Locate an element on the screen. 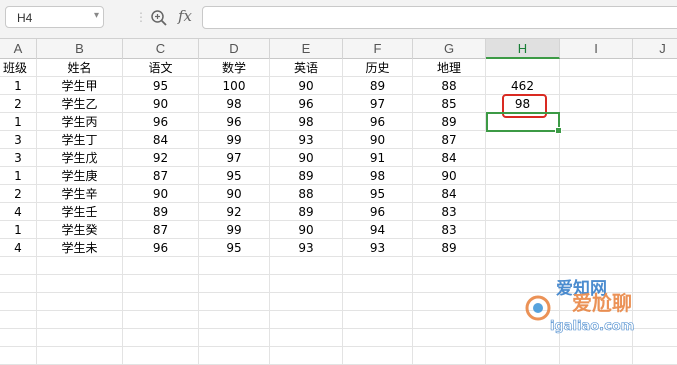 Image resolution: width=677 pixels, height=365 pixels. cell-c17 is located at coordinates (161, 356).